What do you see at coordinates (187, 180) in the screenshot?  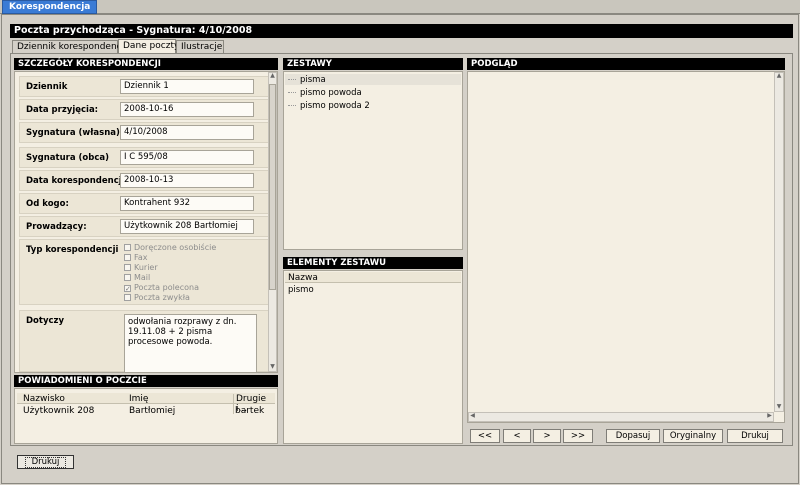 I see `data-korespondencji-input: 2008-10-13` at bounding box center [187, 180].